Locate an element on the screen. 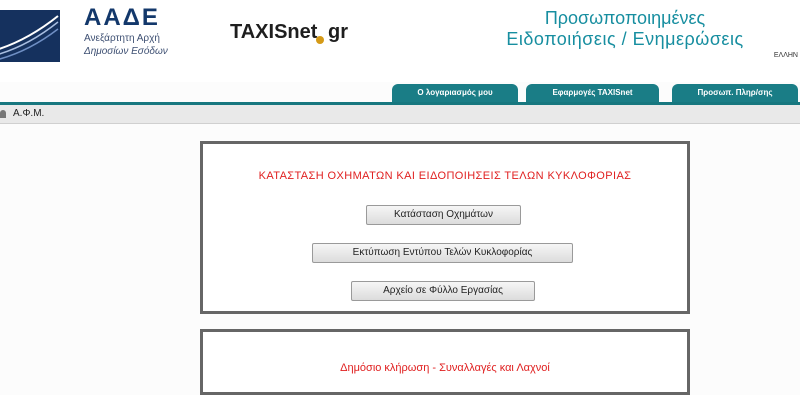 Image resolution: width=800 pixels, height=395 pixels. aade-emblem-icon is located at coordinates (29, 37).